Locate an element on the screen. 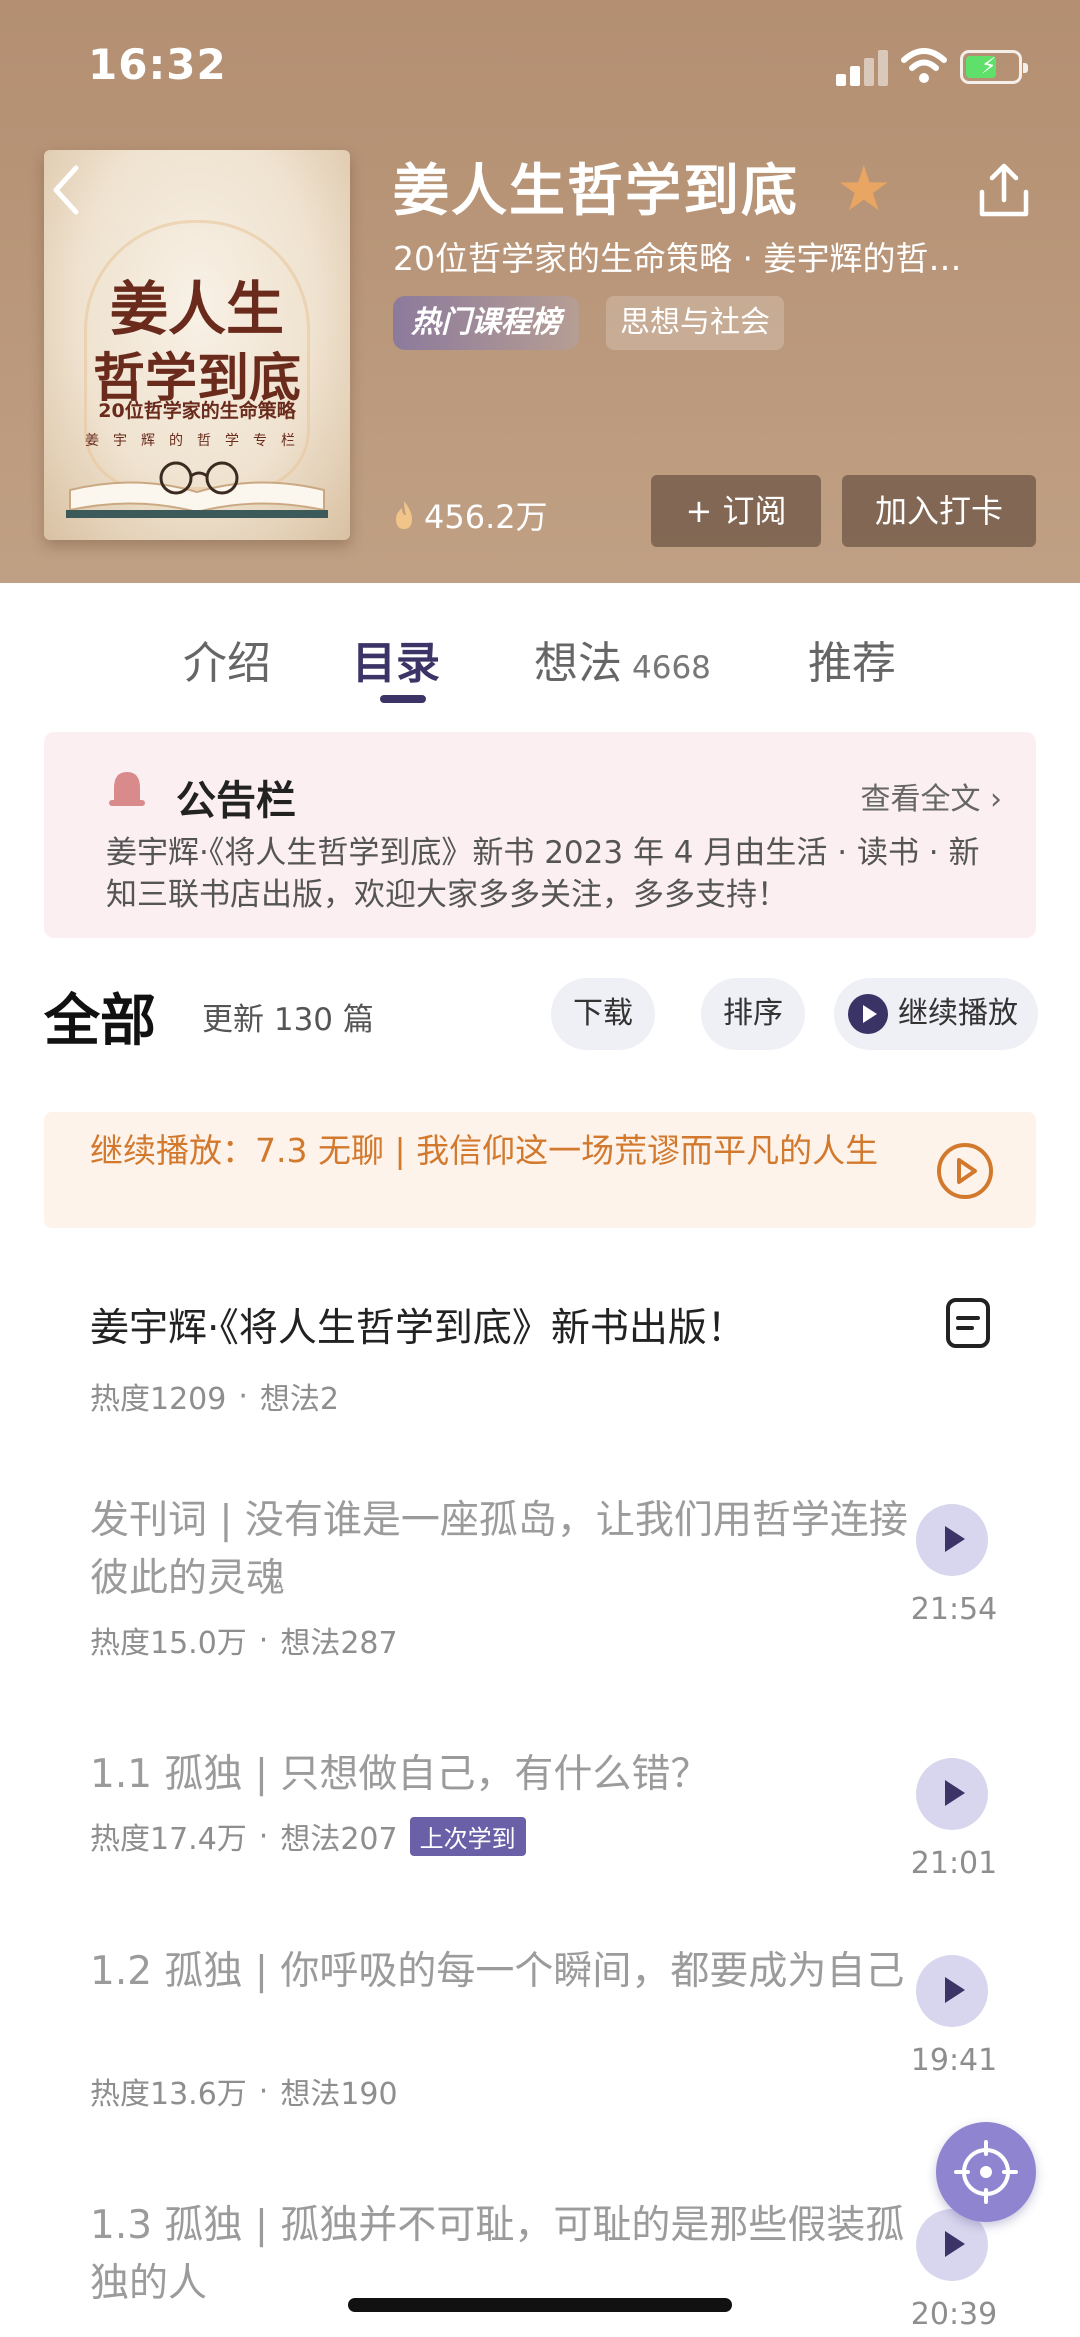 This screenshot has height=2337, width=1080. active-tab-indicator is located at coordinates (403, 699).